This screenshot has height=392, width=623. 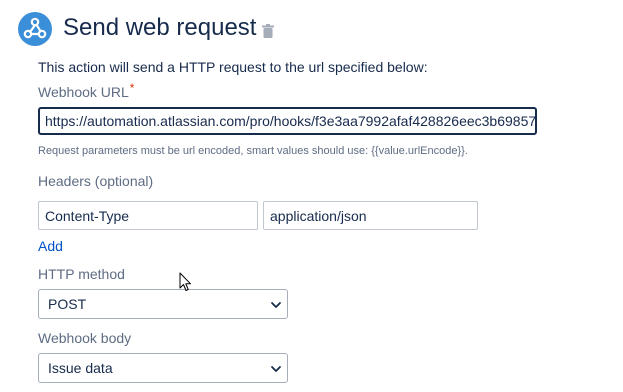 I want to click on webhook-url-label-text: Webhook URL, so click(x=83, y=92).